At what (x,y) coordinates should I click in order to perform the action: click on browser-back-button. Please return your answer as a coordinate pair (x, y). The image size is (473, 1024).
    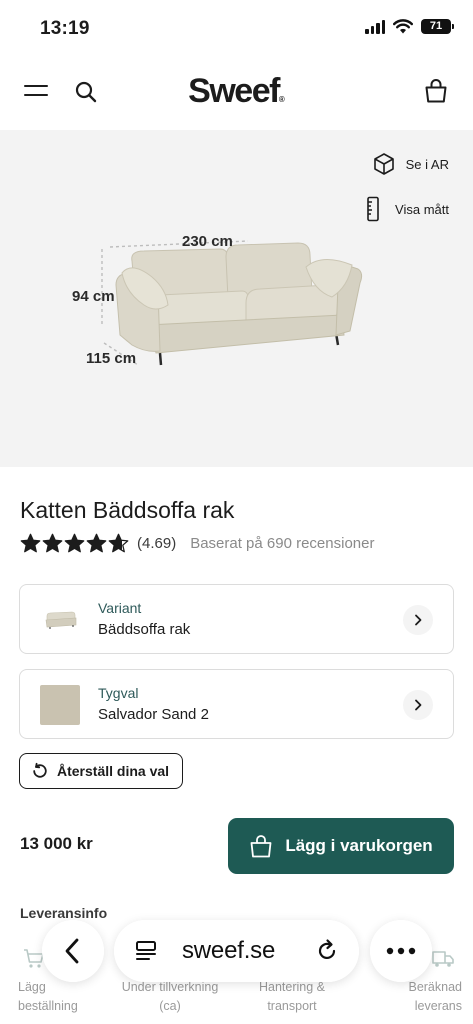
    Looking at the image, I should click on (73, 951).